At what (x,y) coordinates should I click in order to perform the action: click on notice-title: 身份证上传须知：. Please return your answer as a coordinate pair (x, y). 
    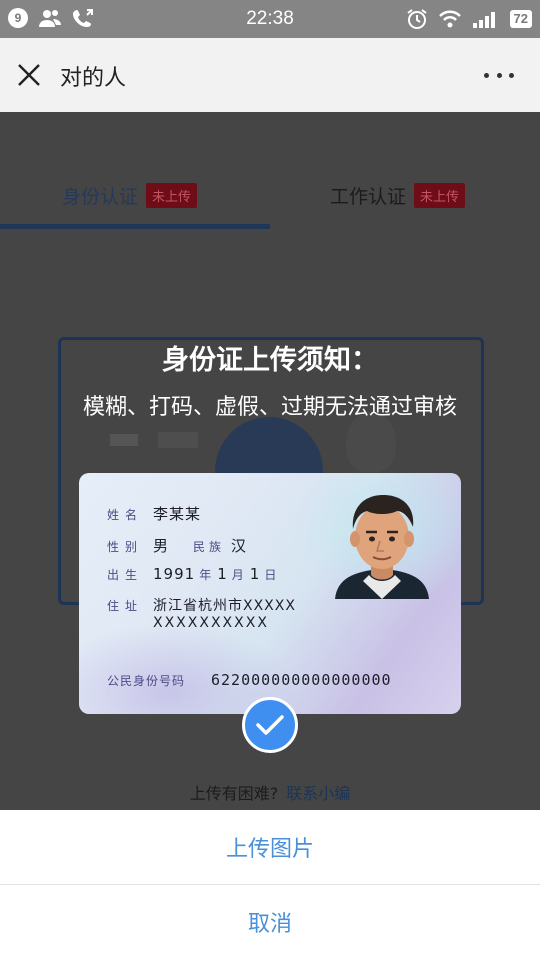
    Looking at the image, I should click on (270, 360).